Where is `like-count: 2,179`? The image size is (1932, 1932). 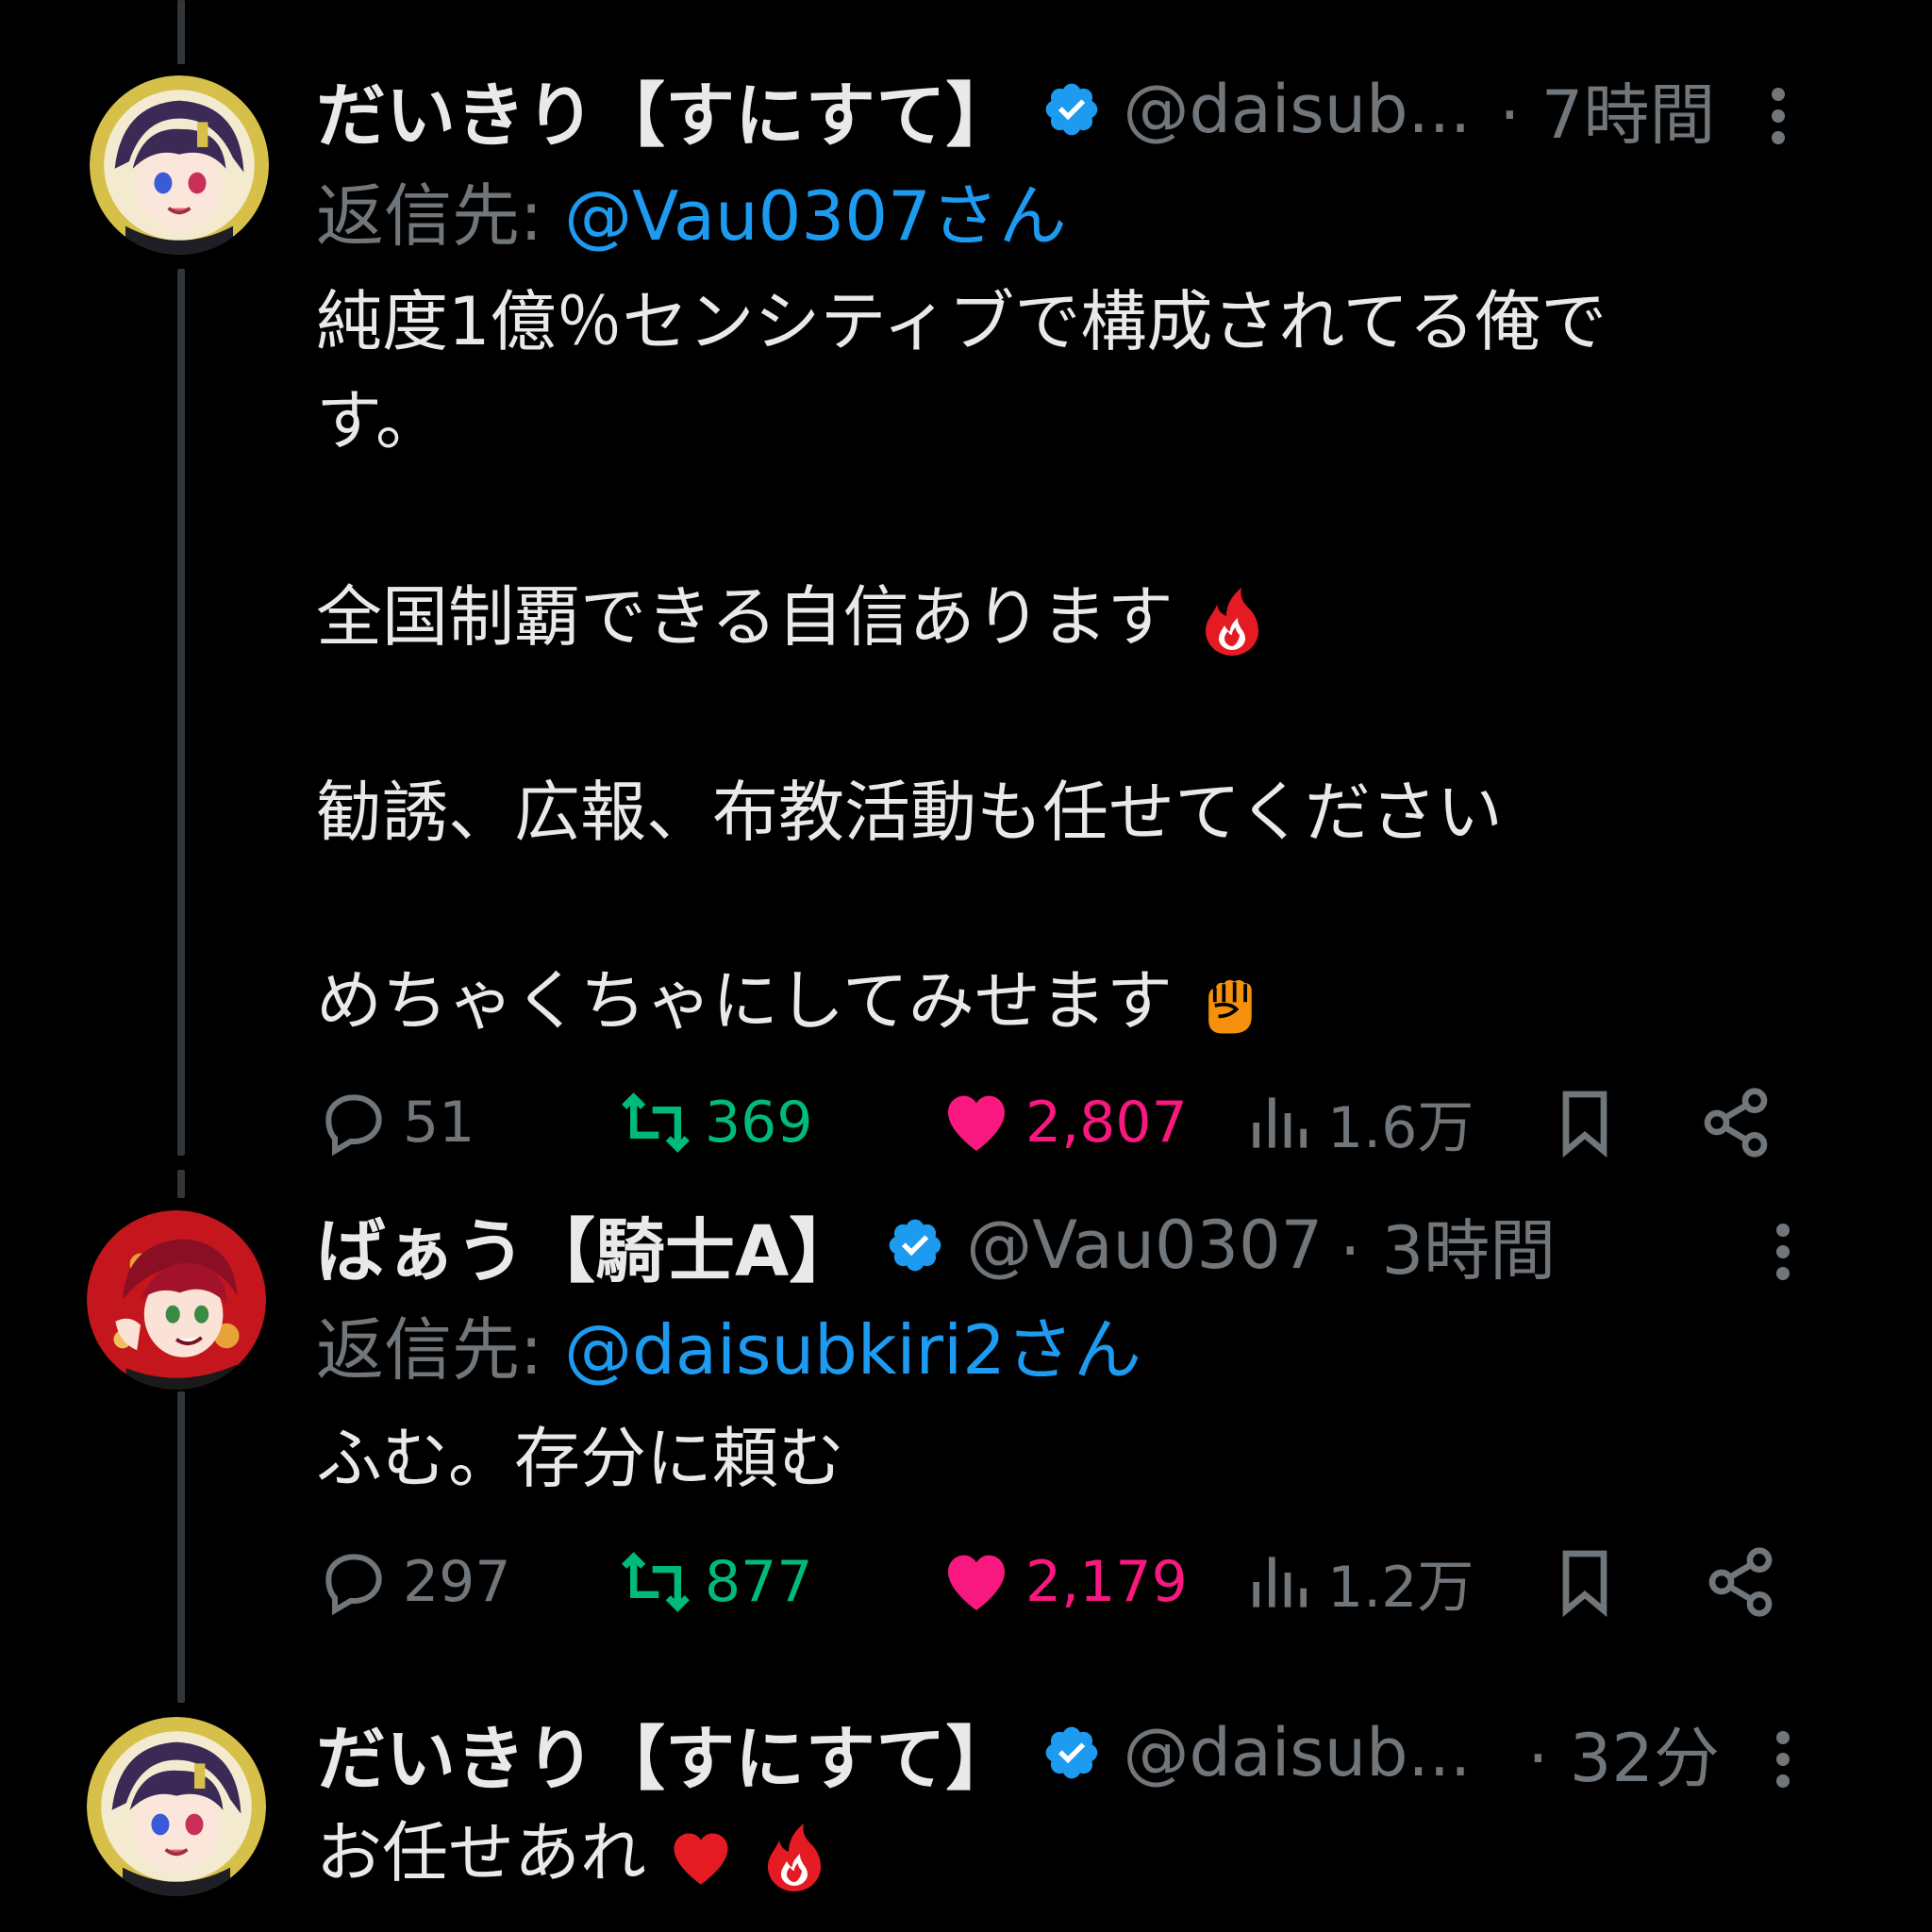
like-count: 2,179 is located at coordinates (1106, 1582).